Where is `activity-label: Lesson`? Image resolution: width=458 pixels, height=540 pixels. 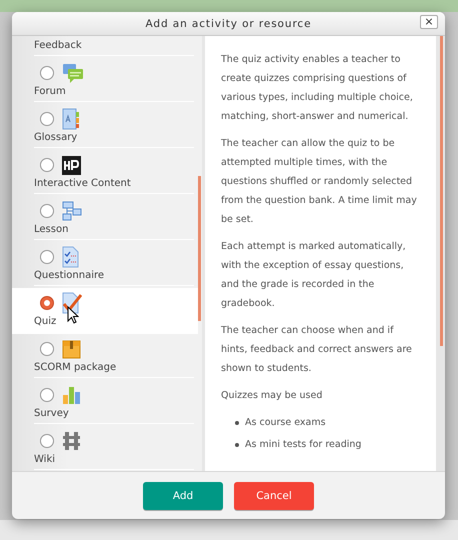
activity-label: Lesson is located at coordinates (114, 230).